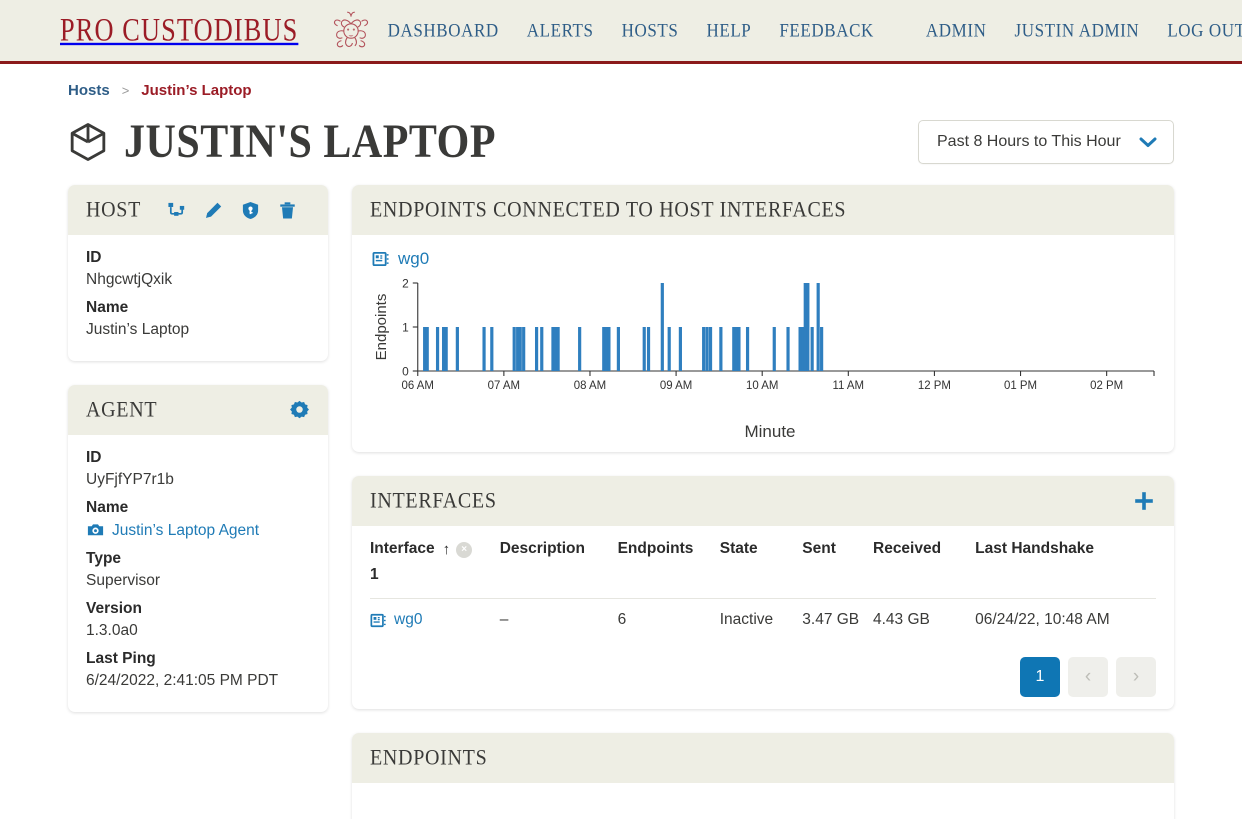 Image resolution: width=1242 pixels, height=819 pixels. I want to click on svg-text: 12 PM, so click(934, 386).